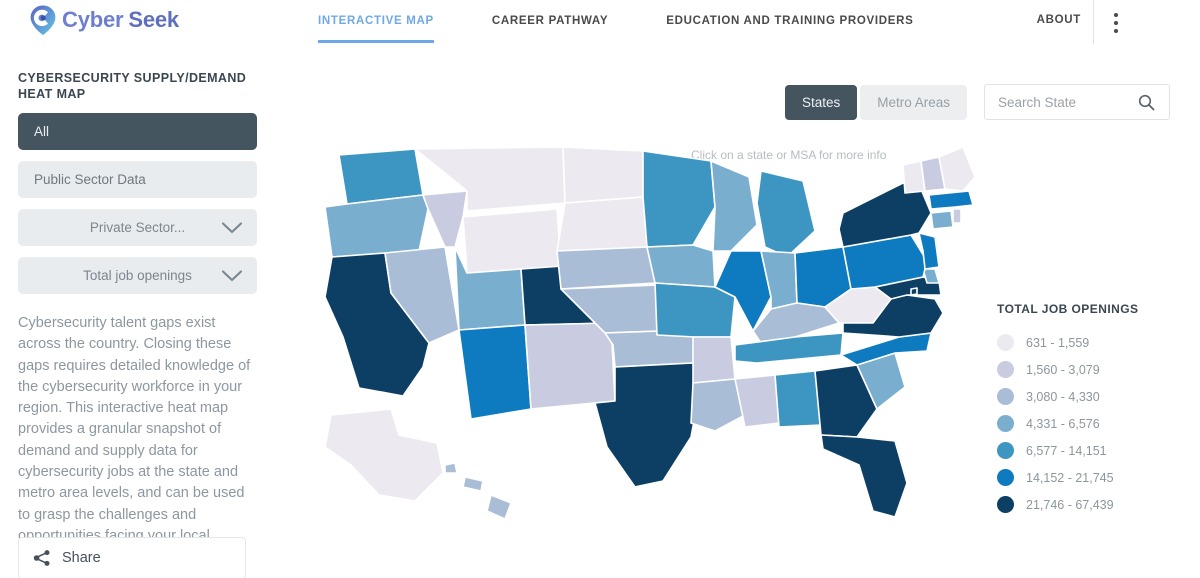 This screenshot has height=578, width=1200. Describe the element at coordinates (789, 348) in the screenshot. I see `state-TN` at that location.